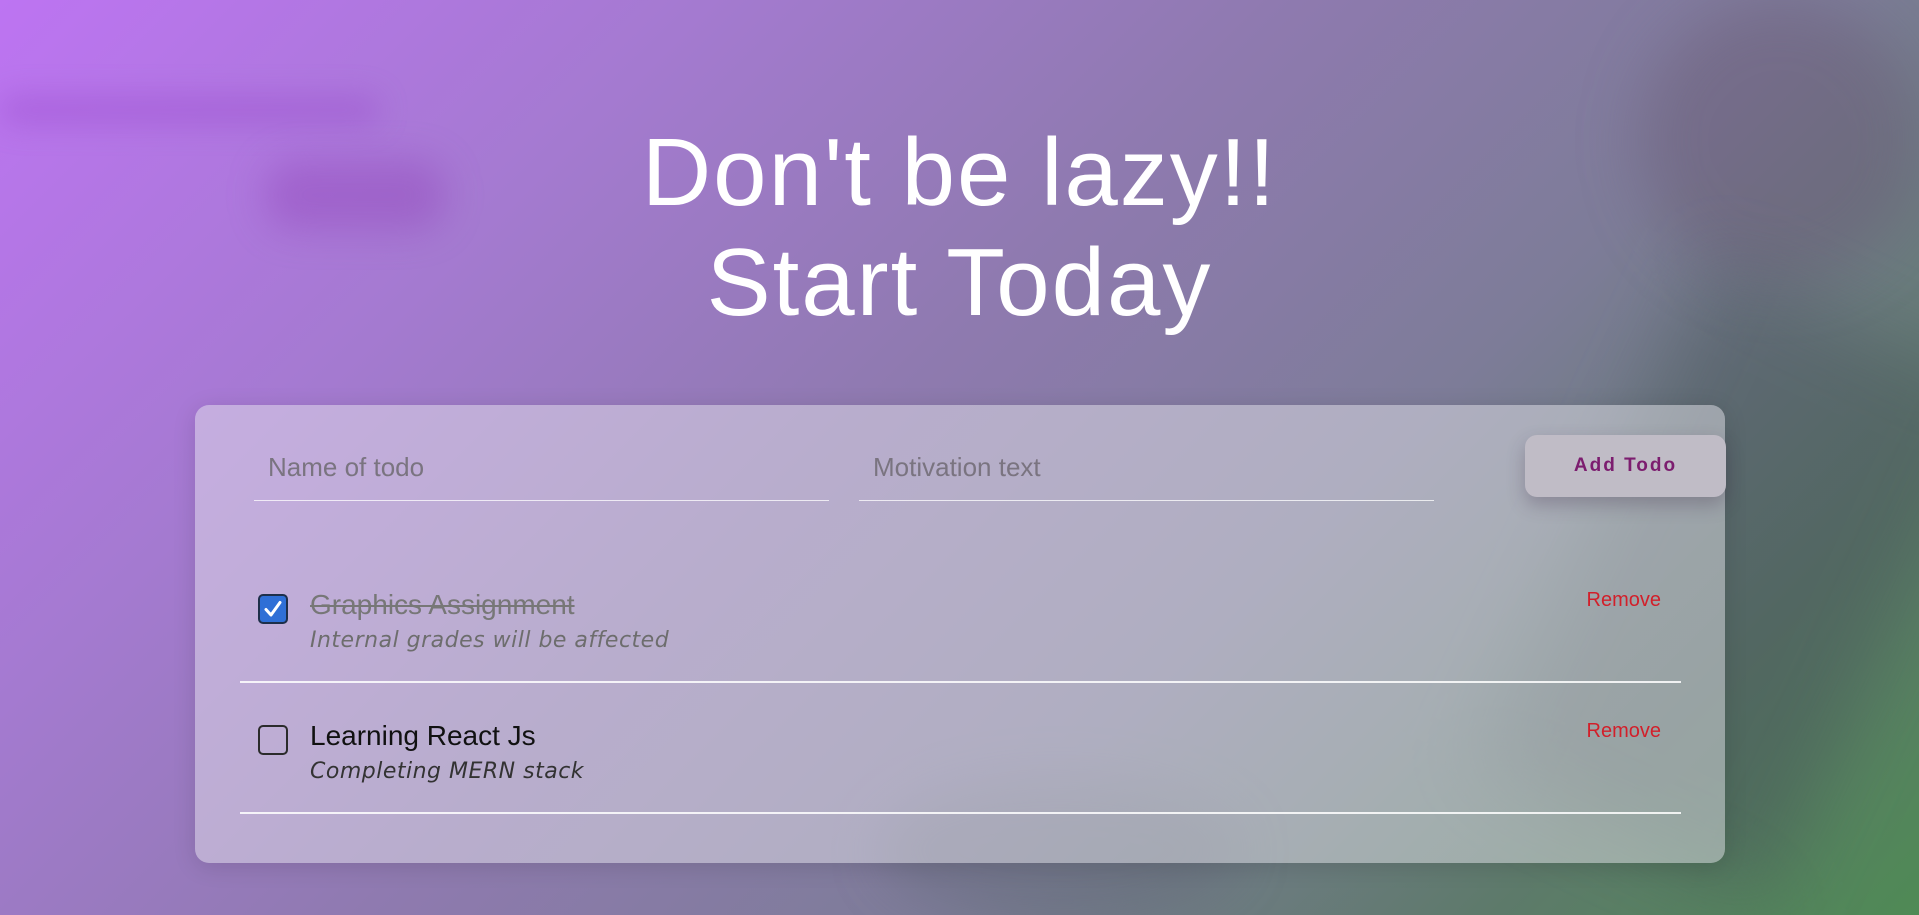  I want to click on todo-title: Graphics Assignment, so click(442, 604).